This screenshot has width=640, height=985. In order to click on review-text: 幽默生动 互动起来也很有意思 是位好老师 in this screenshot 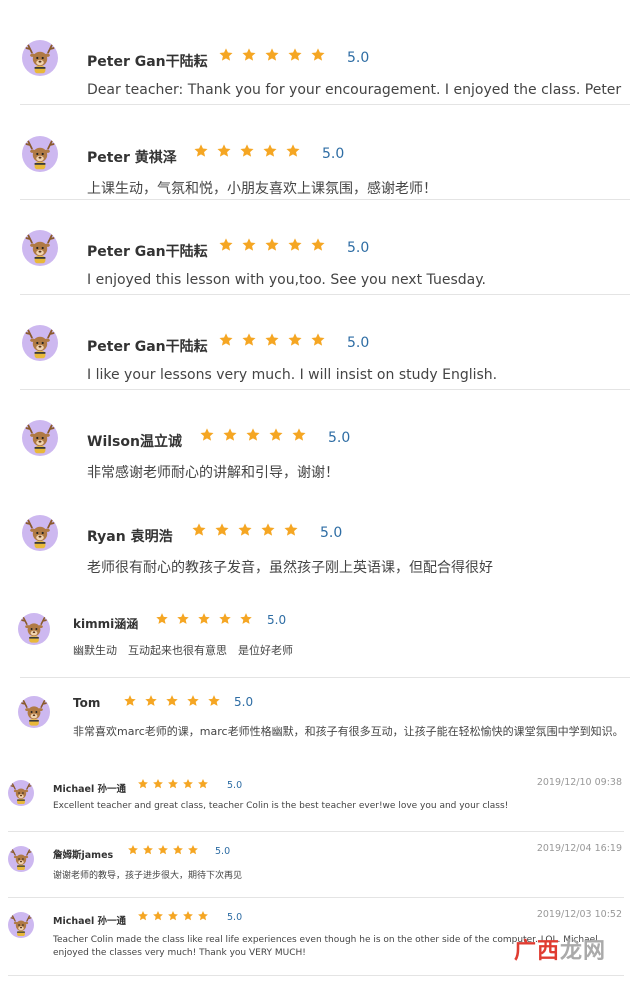, I will do `click(183, 650)`.